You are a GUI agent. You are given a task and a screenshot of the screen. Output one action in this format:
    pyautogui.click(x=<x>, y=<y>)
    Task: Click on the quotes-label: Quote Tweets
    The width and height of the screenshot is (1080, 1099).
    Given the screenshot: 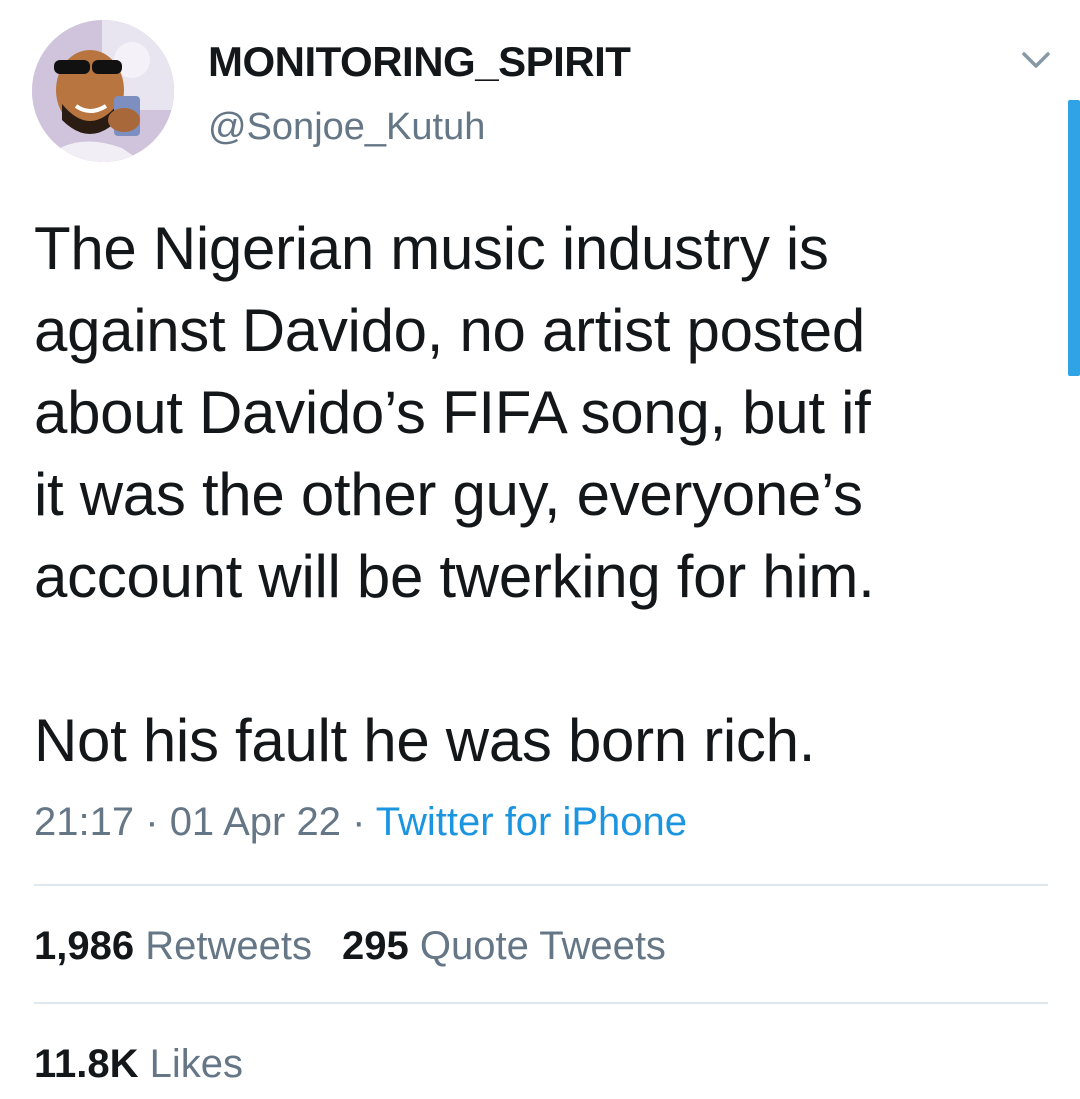 What is the action you would take?
    pyautogui.click(x=542, y=946)
    